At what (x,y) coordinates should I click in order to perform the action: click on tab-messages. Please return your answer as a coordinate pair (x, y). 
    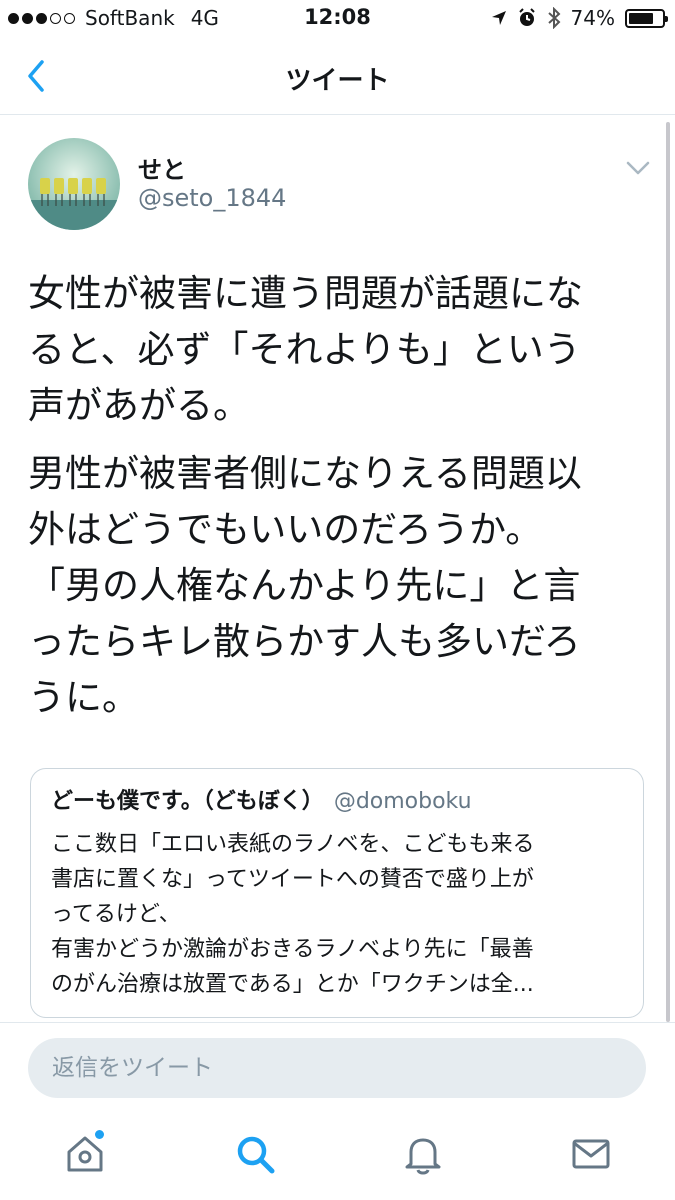
    Looking at the image, I should click on (591, 1154).